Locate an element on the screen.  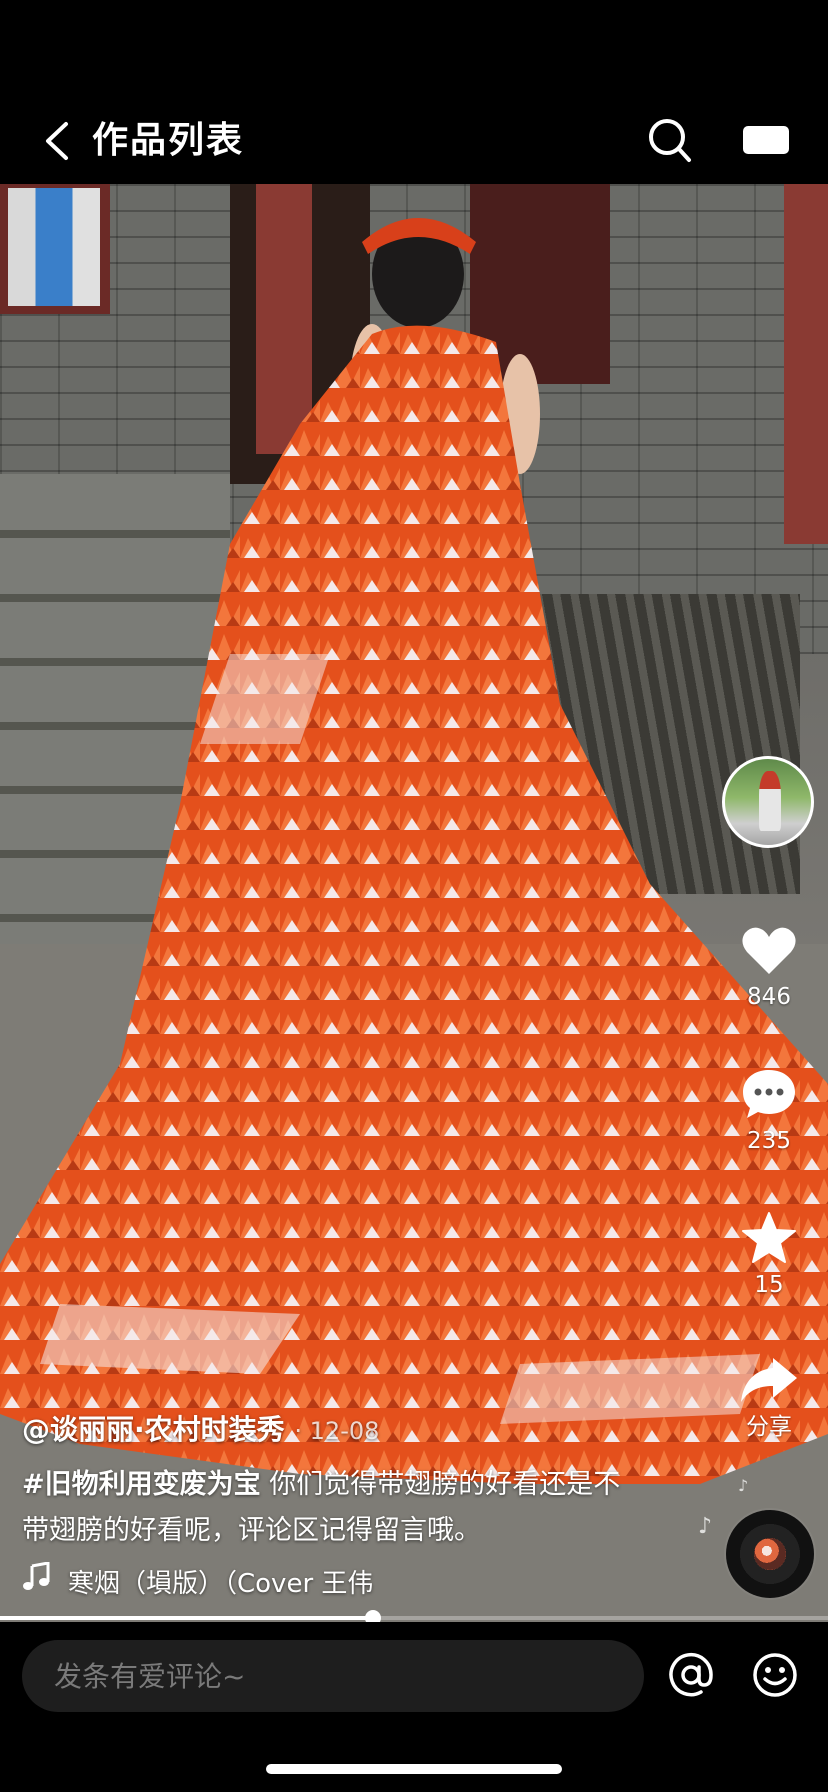
at-icon is located at coordinates (691, 1674).